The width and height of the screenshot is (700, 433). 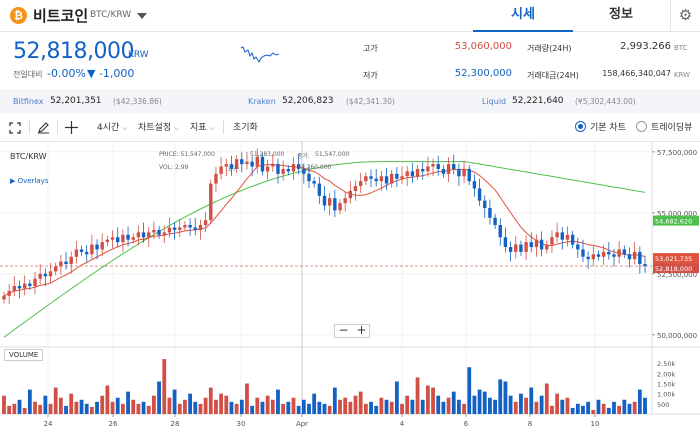 I want to click on interval-select: 4시간 ⌵, so click(x=112, y=126).